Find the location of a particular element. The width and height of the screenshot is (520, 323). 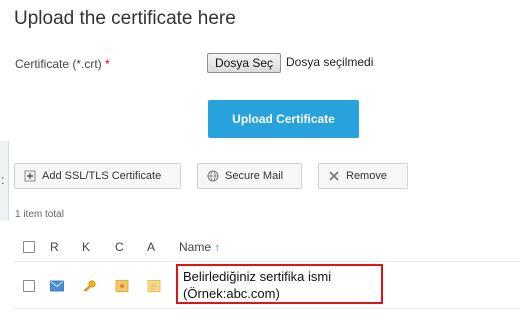

close-icon is located at coordinates (334, 176).